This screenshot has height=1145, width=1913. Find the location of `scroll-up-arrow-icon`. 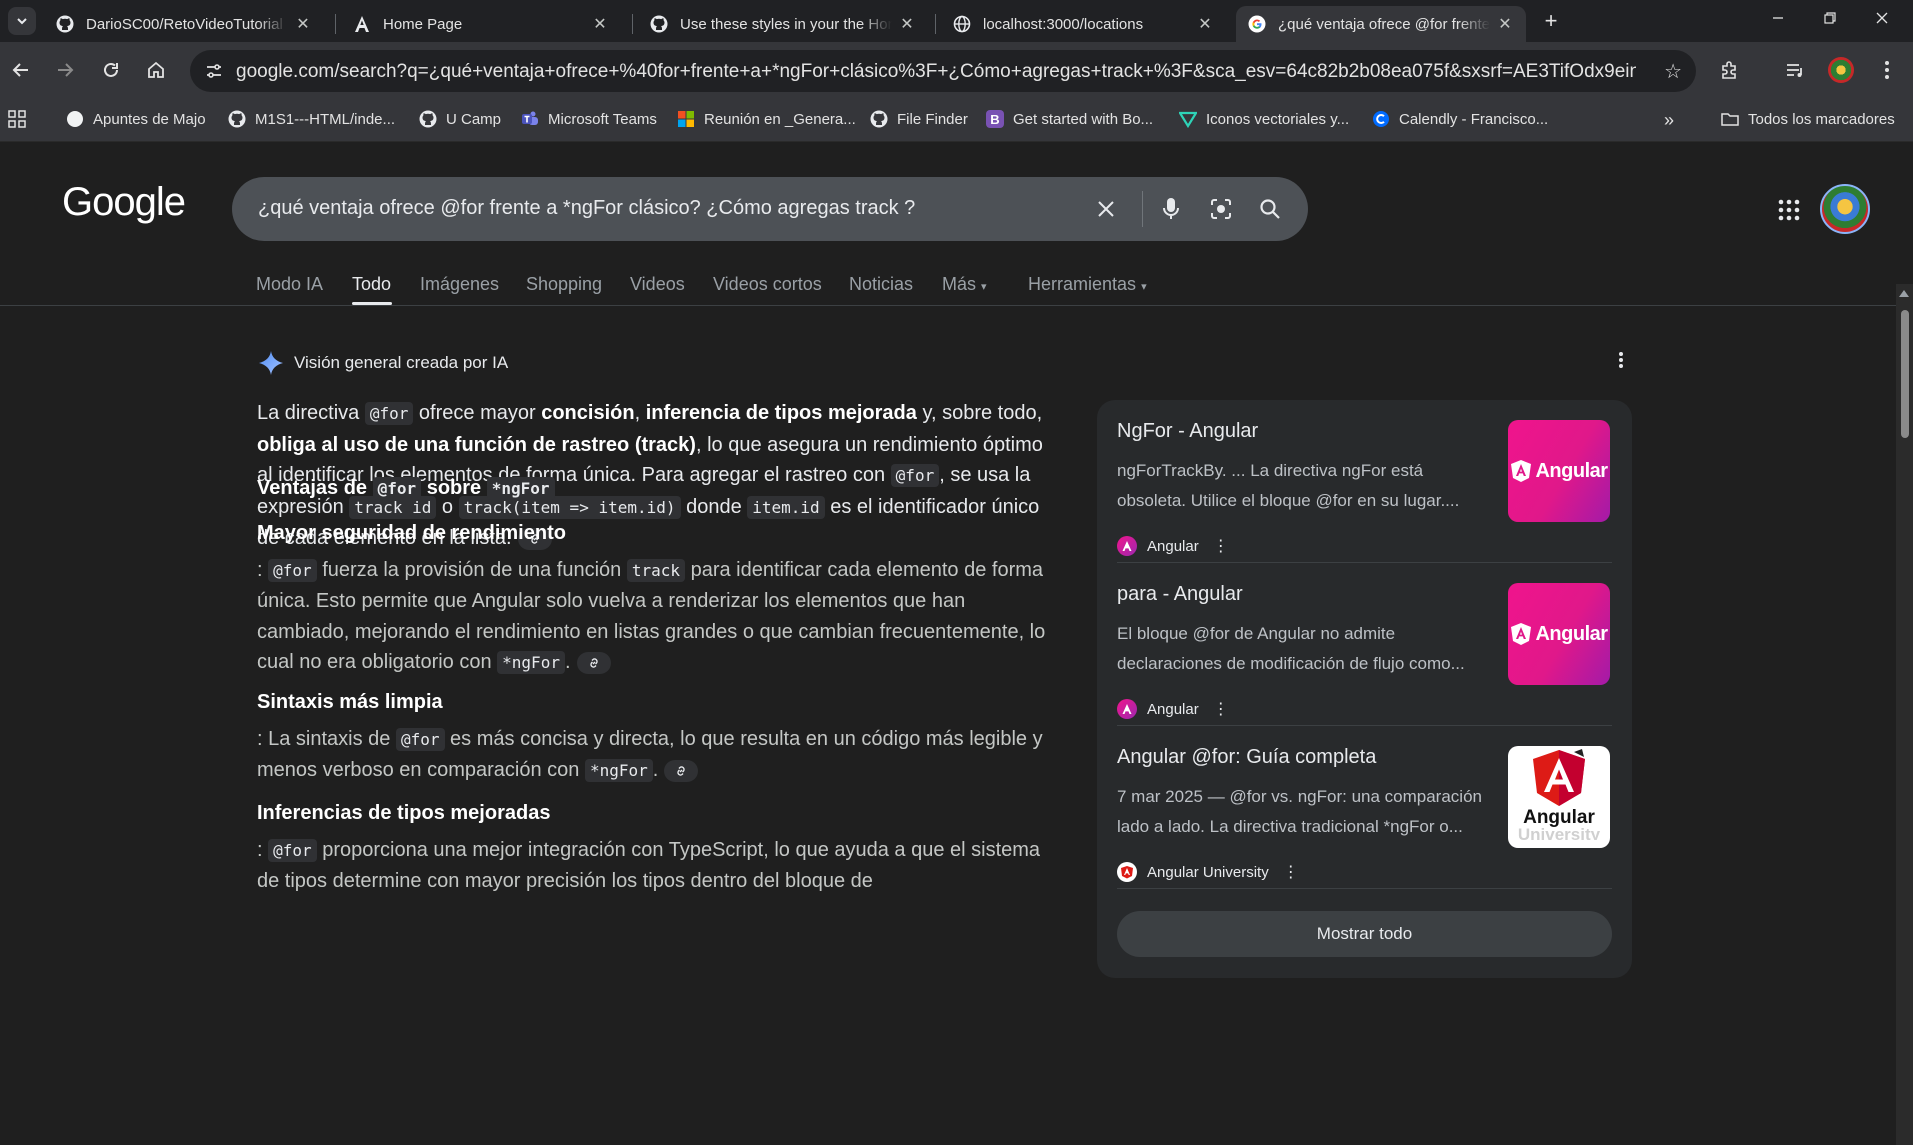

scroll-up-arrow-icon is located at coordinates (1904, 293).